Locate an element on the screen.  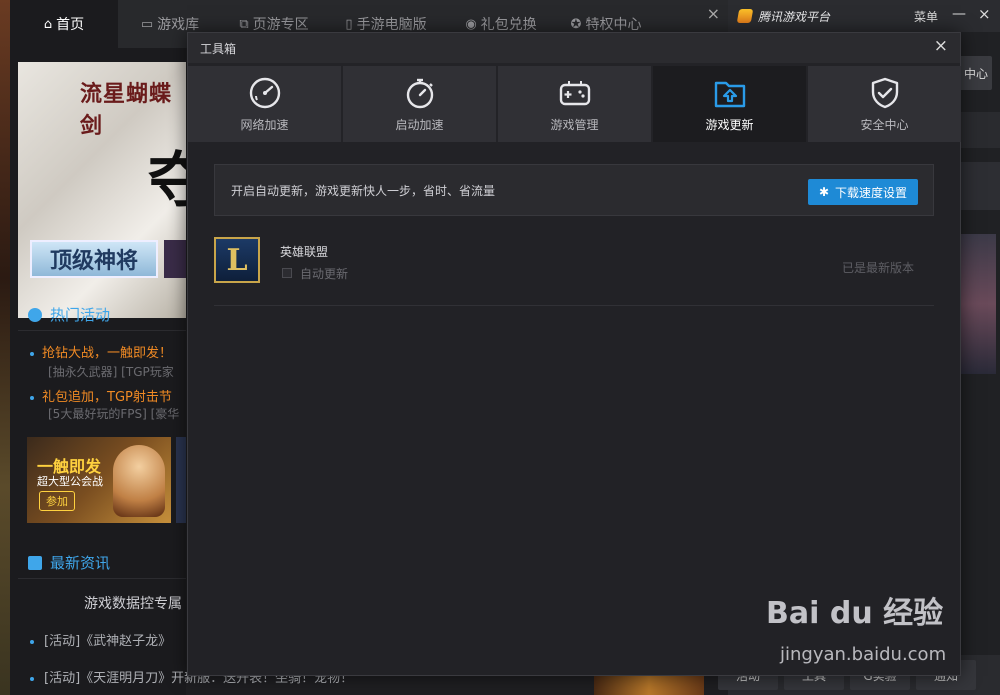
tab-security-center: 安全中心 is located at coordinates (884, 104).